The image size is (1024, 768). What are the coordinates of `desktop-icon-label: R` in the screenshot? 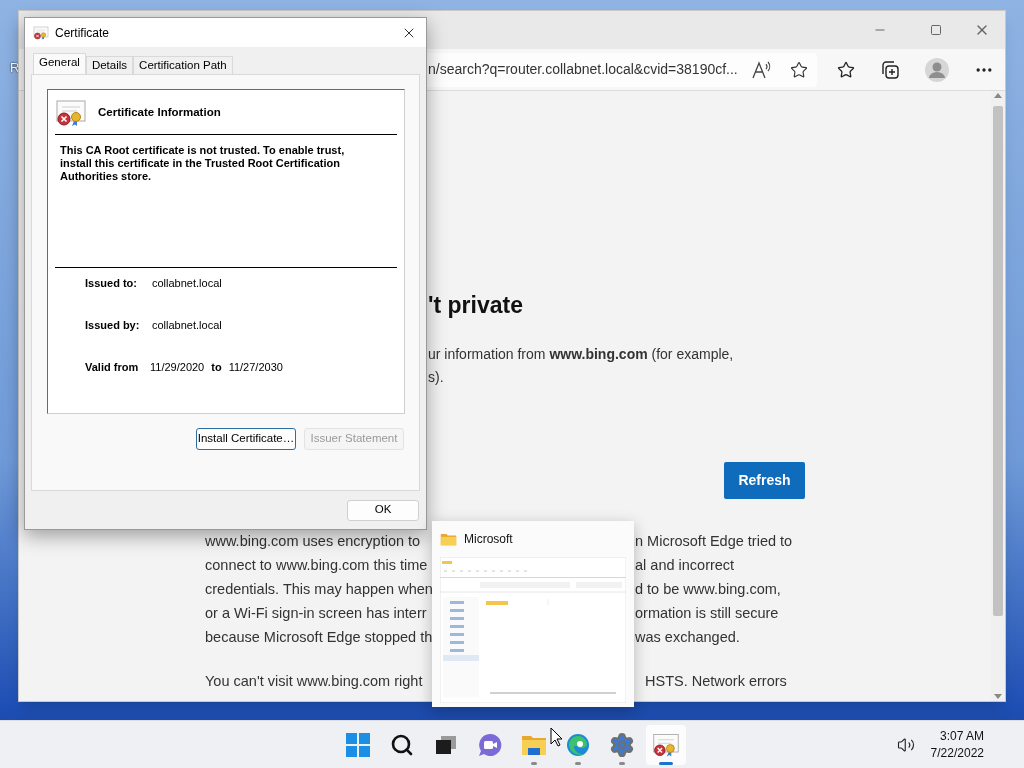 It's located at (15, 68).